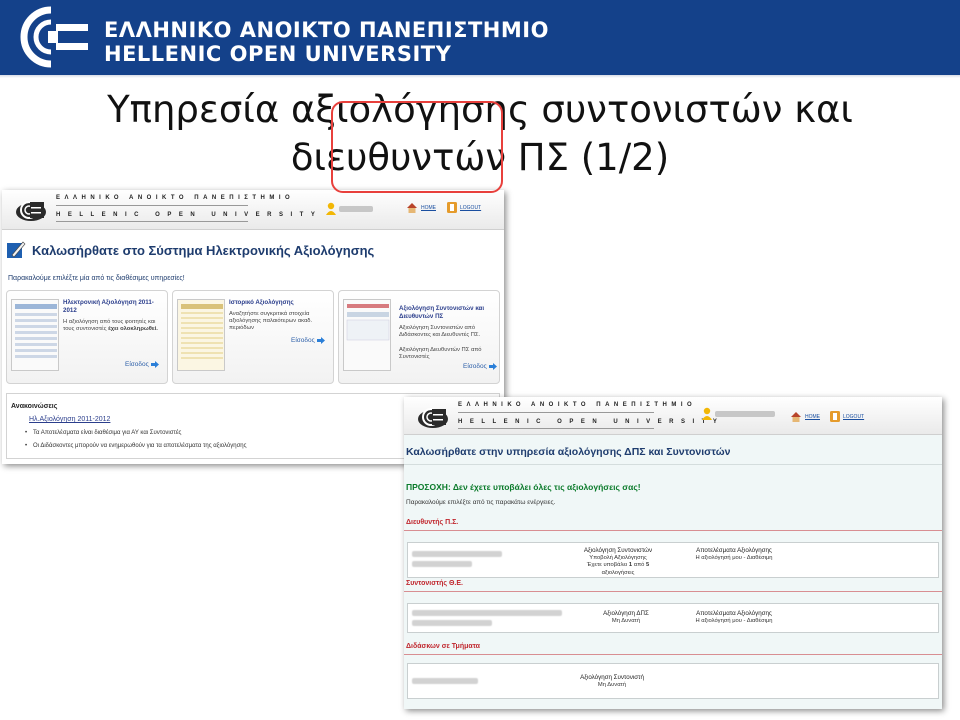 The image size is (960, 720). What do you see at coordinates (133, 329) in the screenshot?
I see `card-description-bold: έχει ολοκληρωθεί.` at bounding box center [133, 329].